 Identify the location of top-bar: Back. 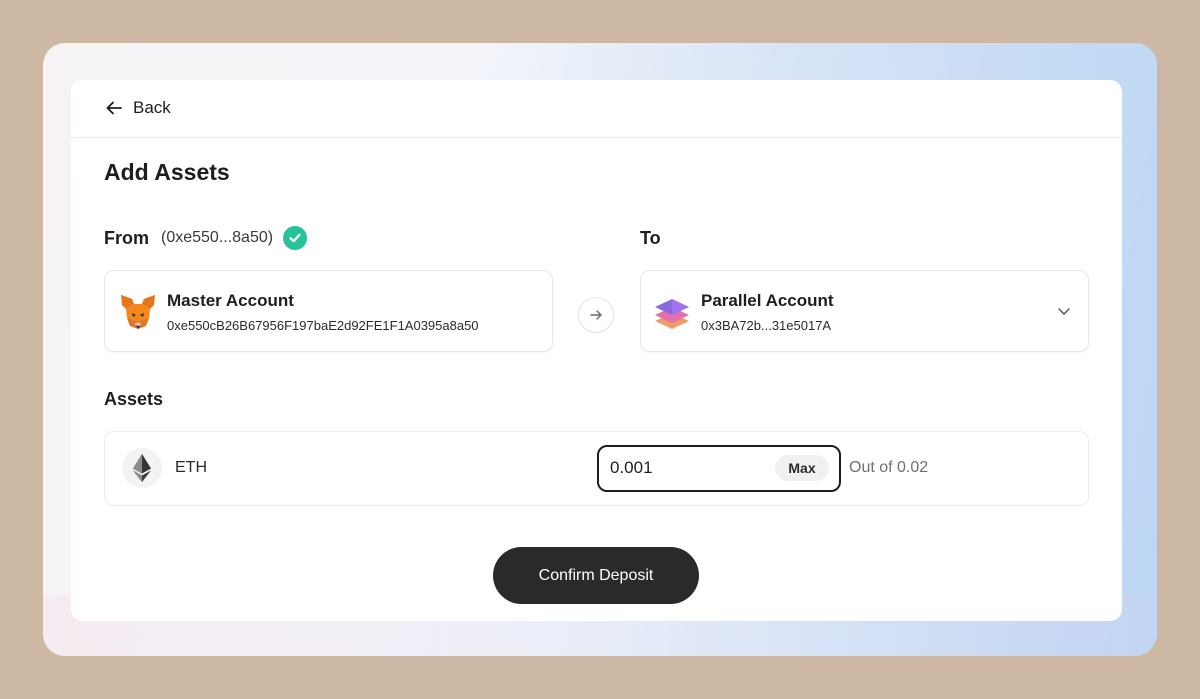
(596, 109).